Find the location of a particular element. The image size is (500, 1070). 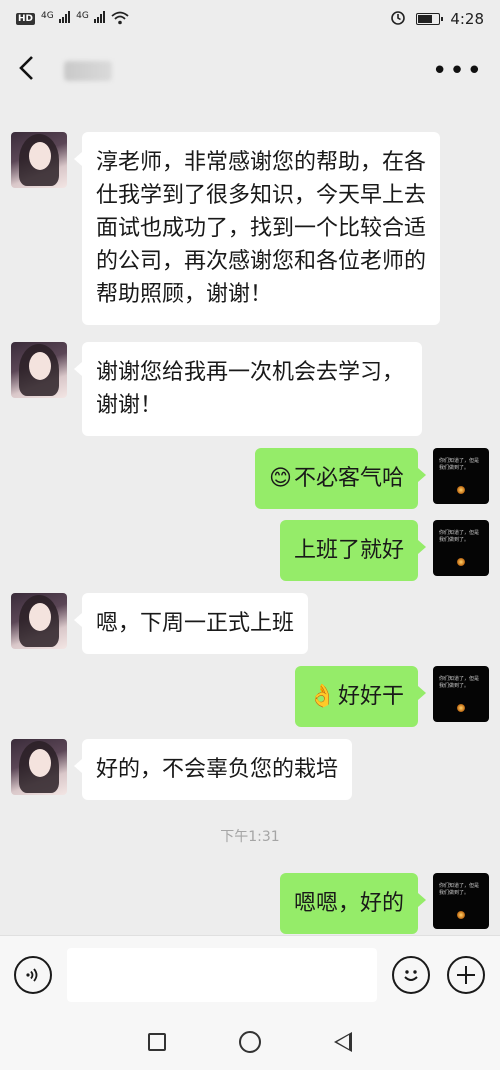

message-bubble: 嗯，下周一正式上班 is located at coordinates (191, 623).